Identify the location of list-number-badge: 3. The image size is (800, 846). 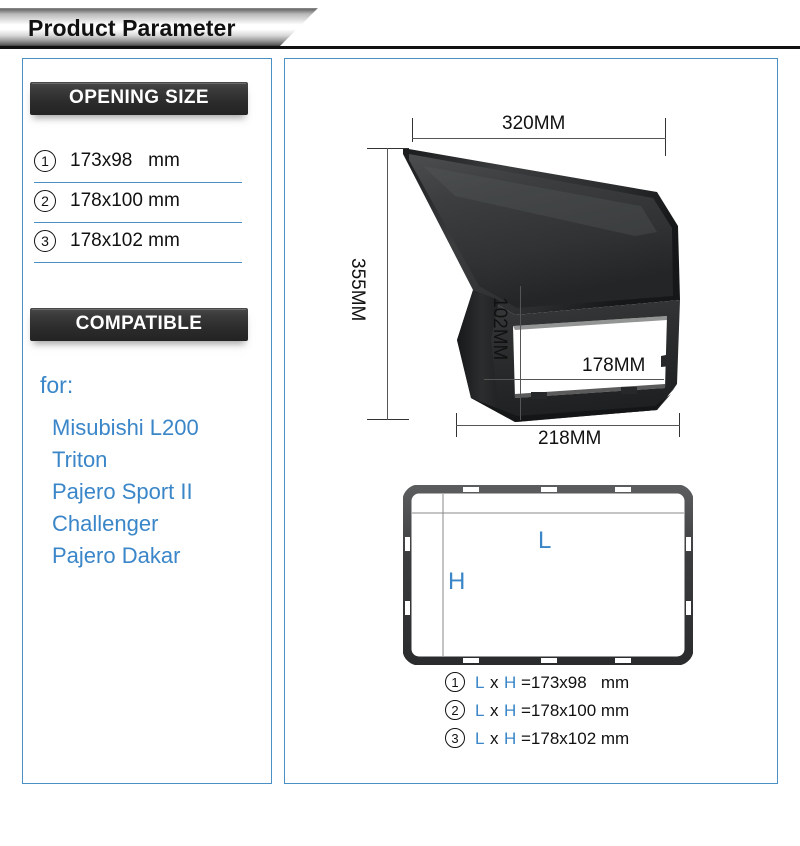
(45, 241).